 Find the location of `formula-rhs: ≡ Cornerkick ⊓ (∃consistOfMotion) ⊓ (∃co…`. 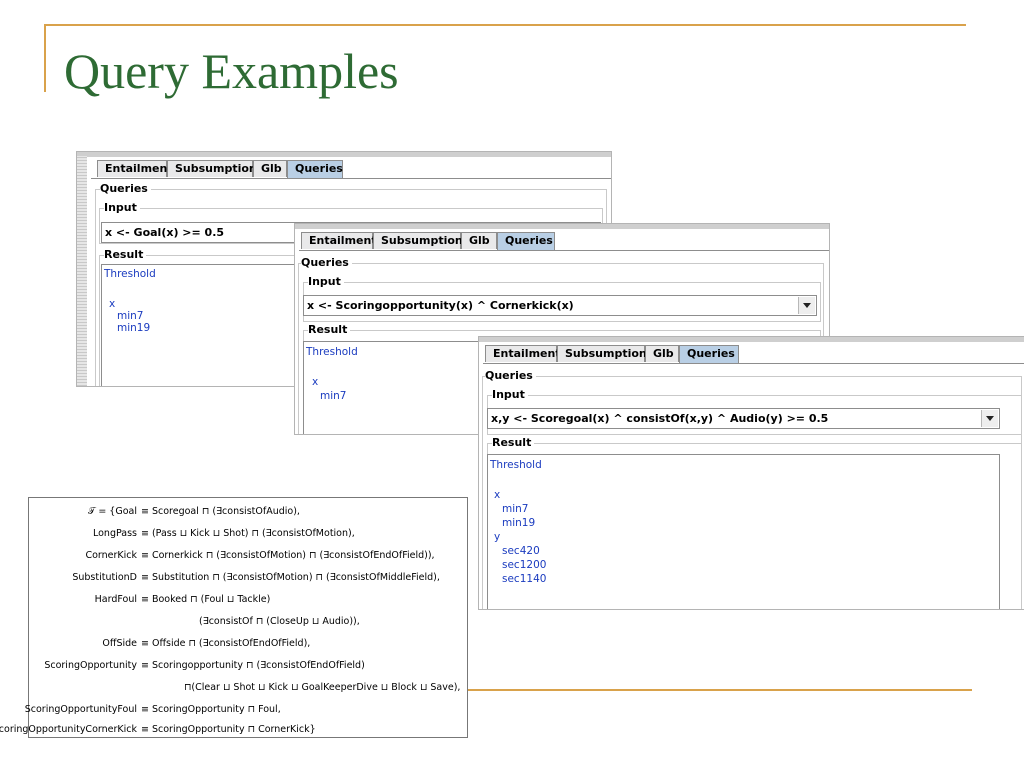

formula-rhs: ≡ Cornerkick ⊓ (∃consistOfMotion) ⊓ (∃co… is located at coordinates (288, 555).